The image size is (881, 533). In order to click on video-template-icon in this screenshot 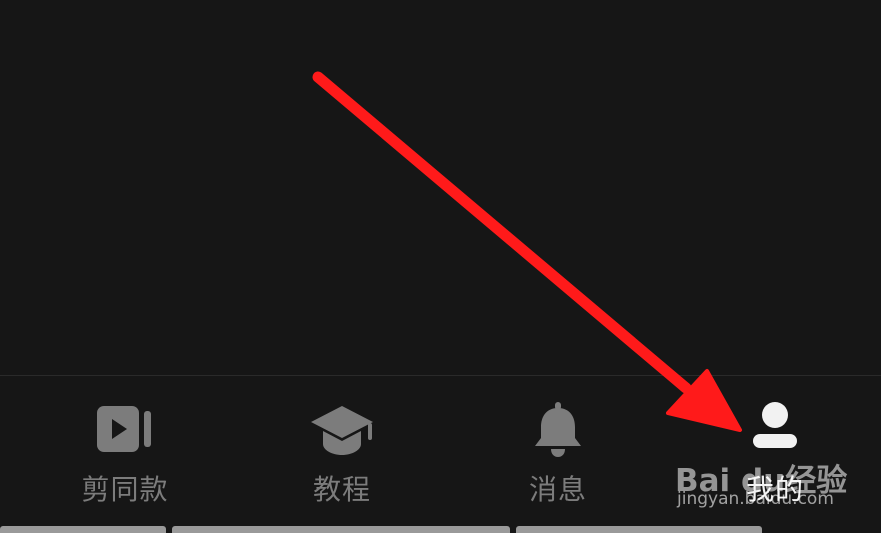, I will do `click(125, 430)`.